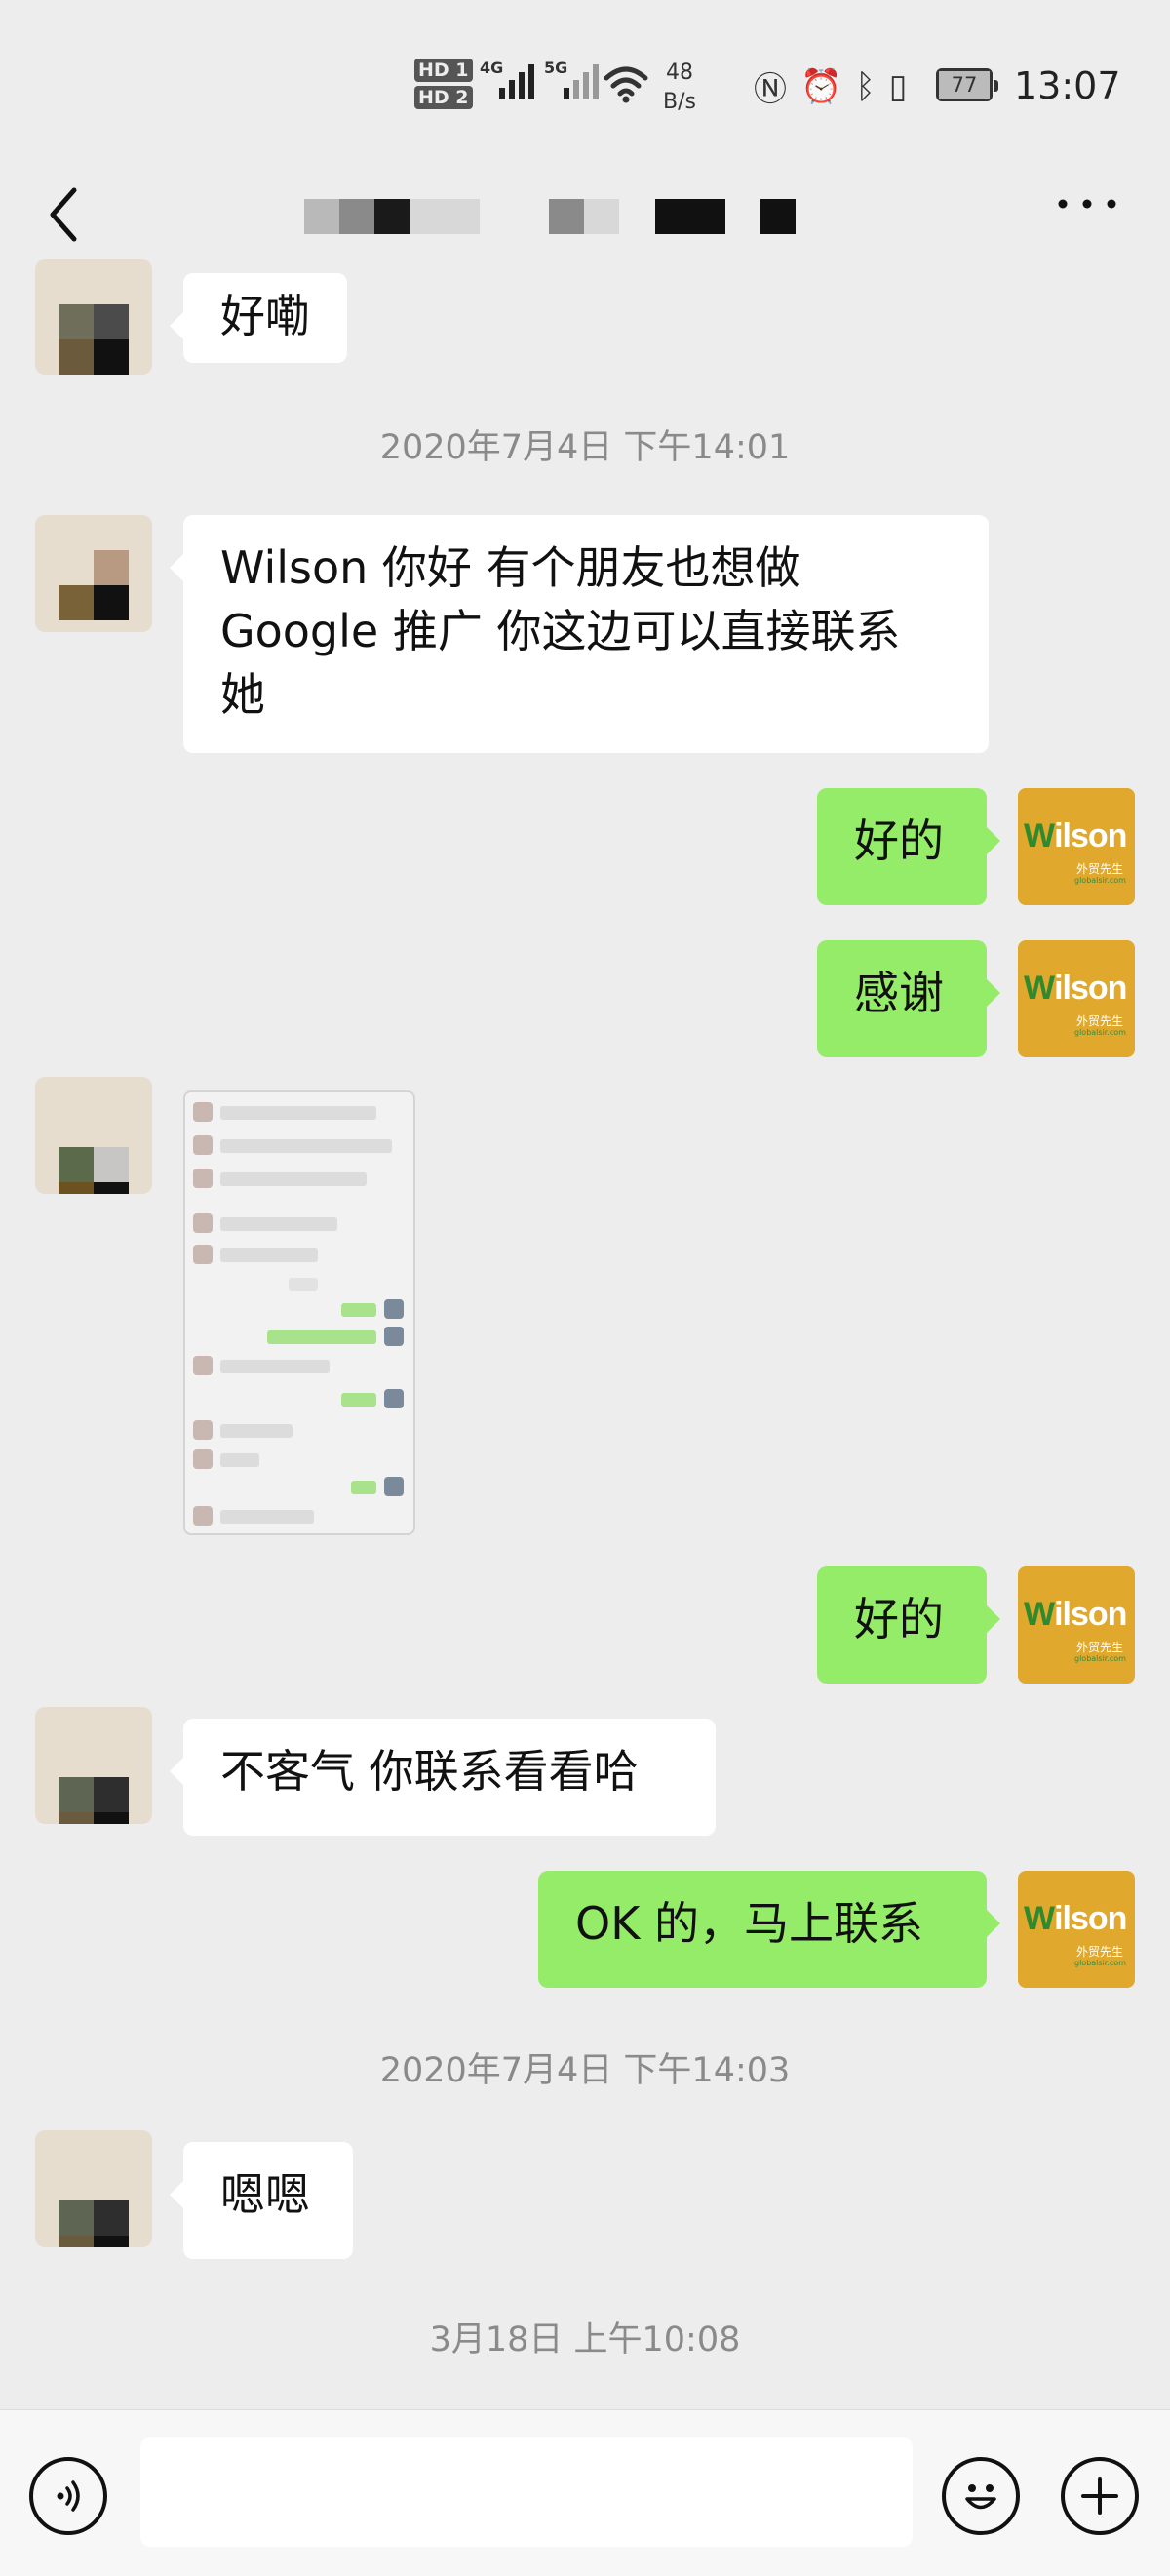 The width and height of the screenshot is (1170, 2576). I want to click on plus-icon, so click(1099, 2496).